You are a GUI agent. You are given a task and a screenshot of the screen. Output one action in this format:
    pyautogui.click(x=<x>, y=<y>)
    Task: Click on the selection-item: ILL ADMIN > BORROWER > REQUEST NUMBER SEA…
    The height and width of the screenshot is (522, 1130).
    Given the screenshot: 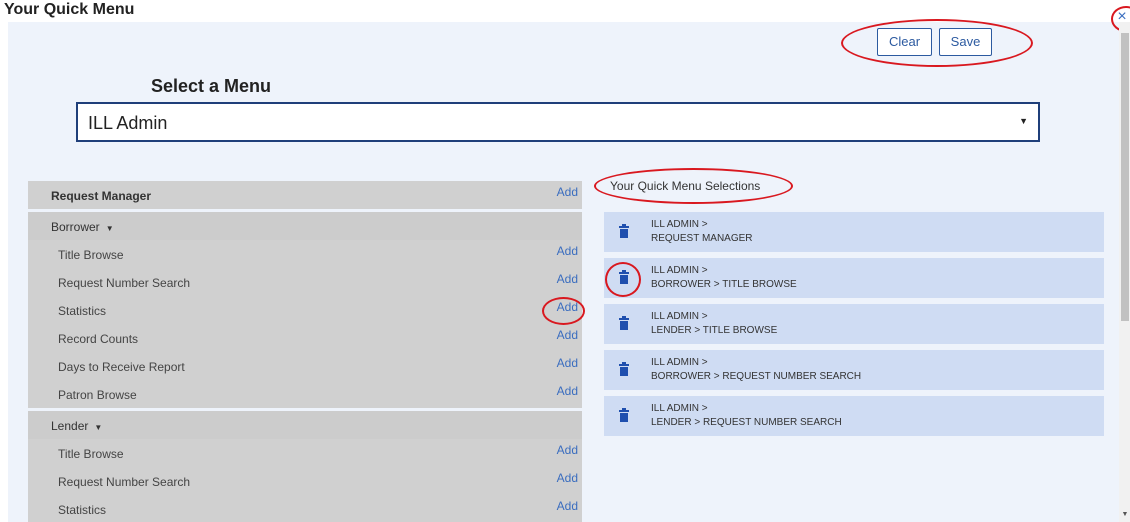 What is the action you would take?
    pyautogui.click(x=854, y=370)
    